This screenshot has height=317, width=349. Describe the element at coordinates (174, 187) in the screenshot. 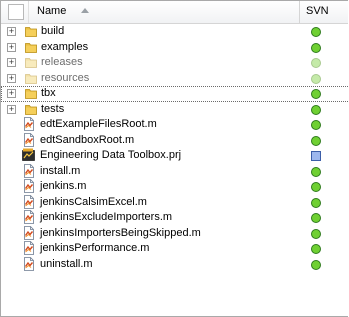

I see `file-row: jenkins.m` at that location.